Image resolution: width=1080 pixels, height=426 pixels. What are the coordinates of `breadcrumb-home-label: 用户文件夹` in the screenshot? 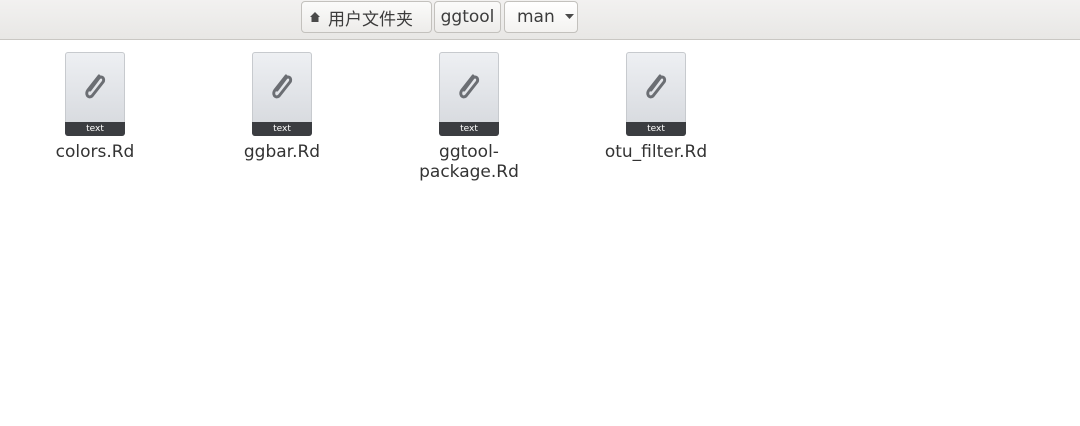 It's located at (370, 19).